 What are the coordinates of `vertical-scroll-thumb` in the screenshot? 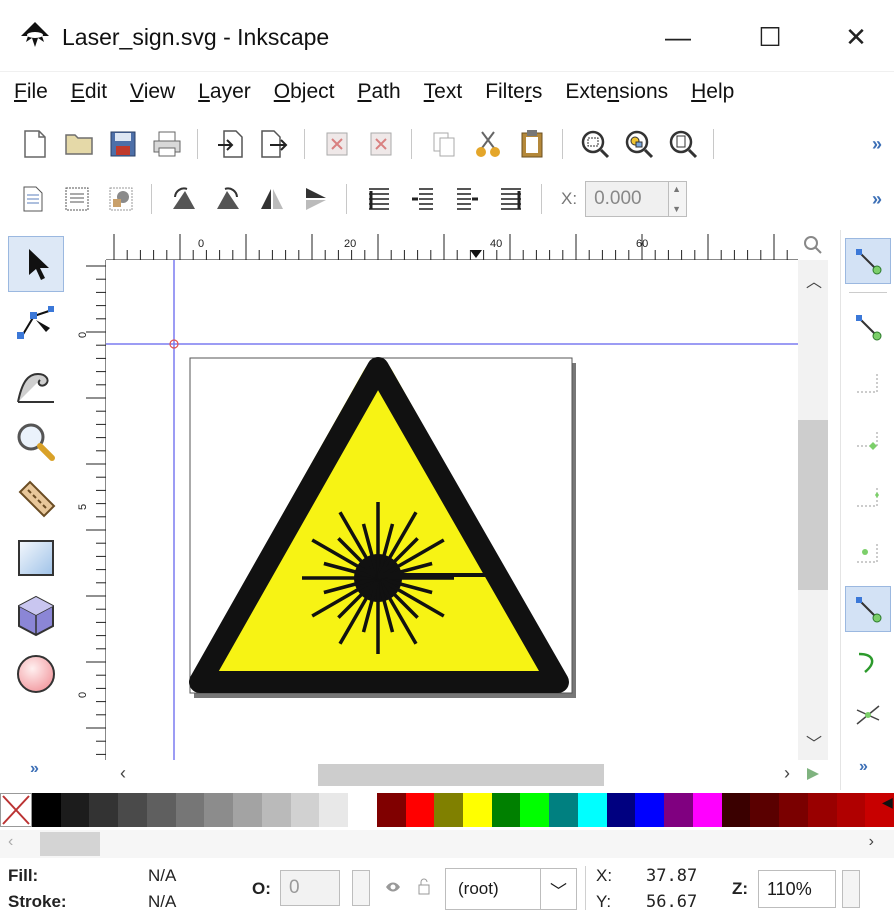 It's located at (813, 505).